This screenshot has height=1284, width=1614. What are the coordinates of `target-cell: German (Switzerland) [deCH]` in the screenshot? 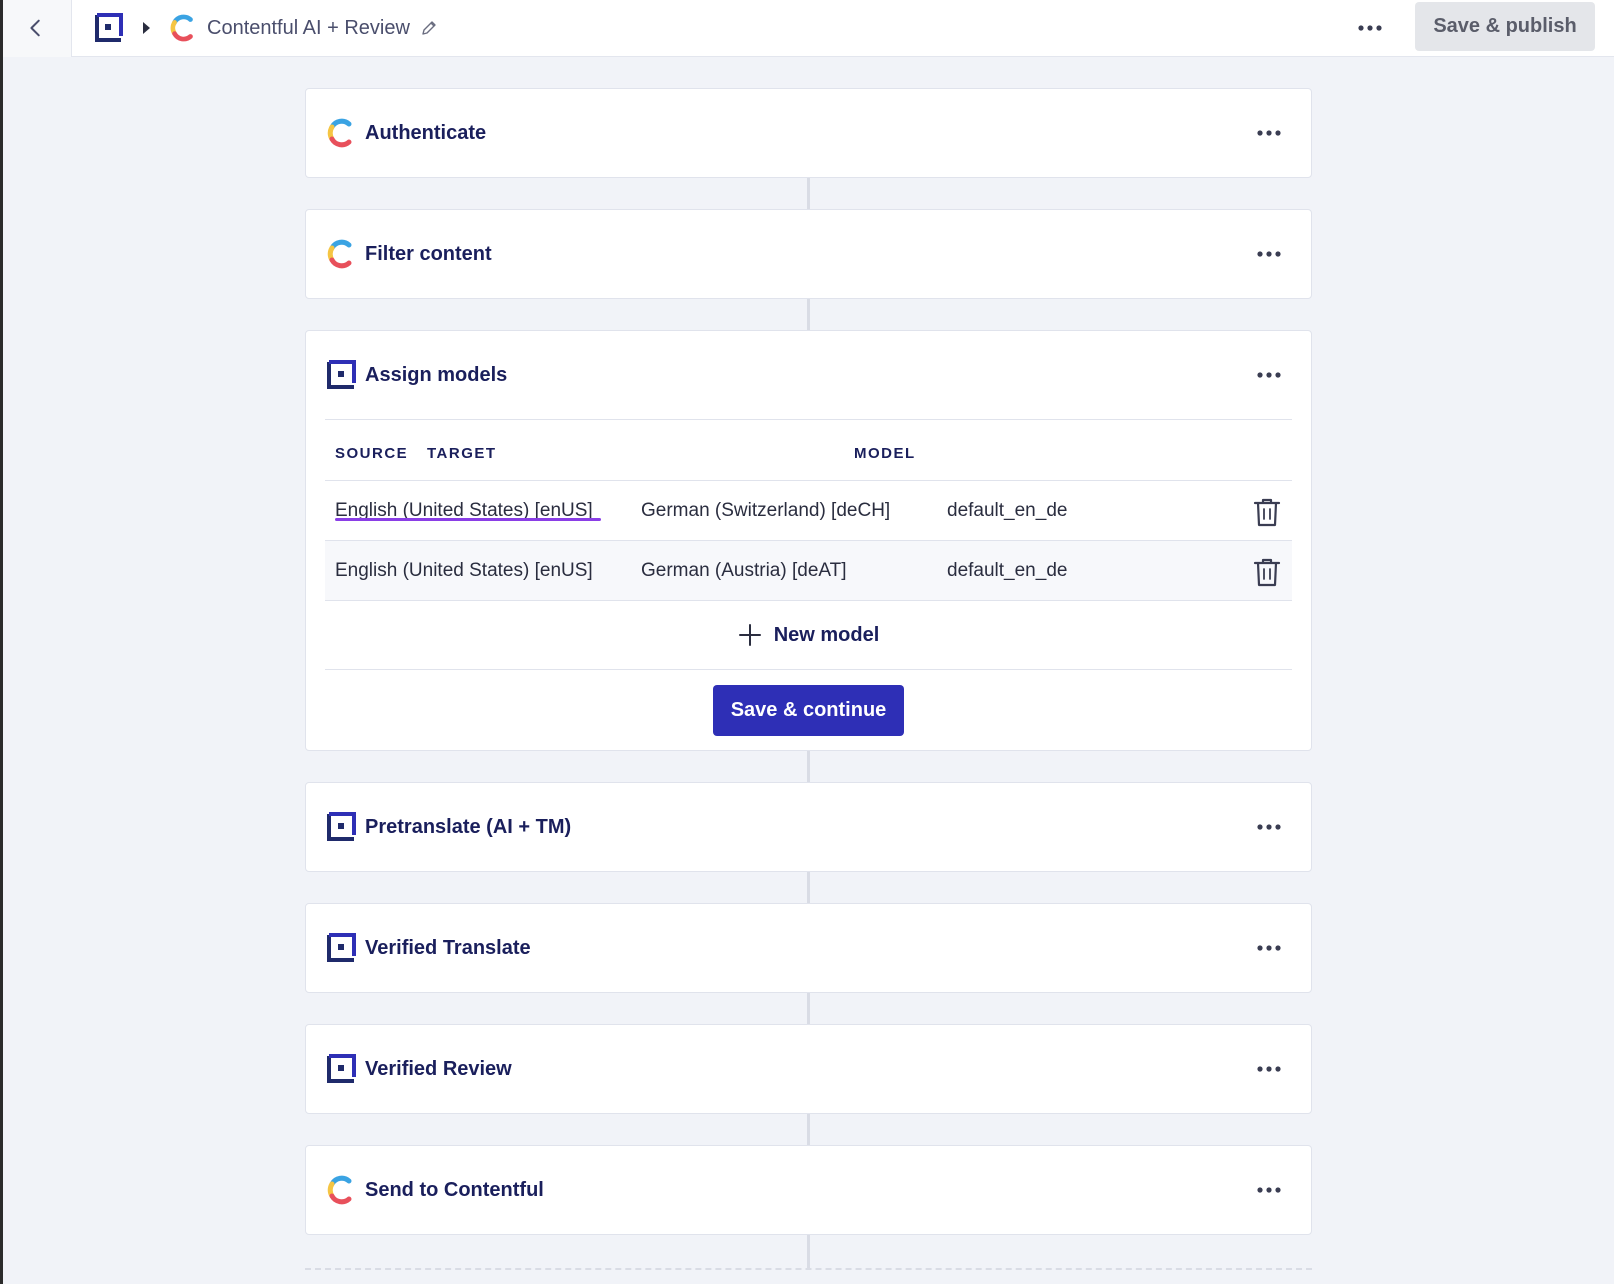 It's located at (765, 511).